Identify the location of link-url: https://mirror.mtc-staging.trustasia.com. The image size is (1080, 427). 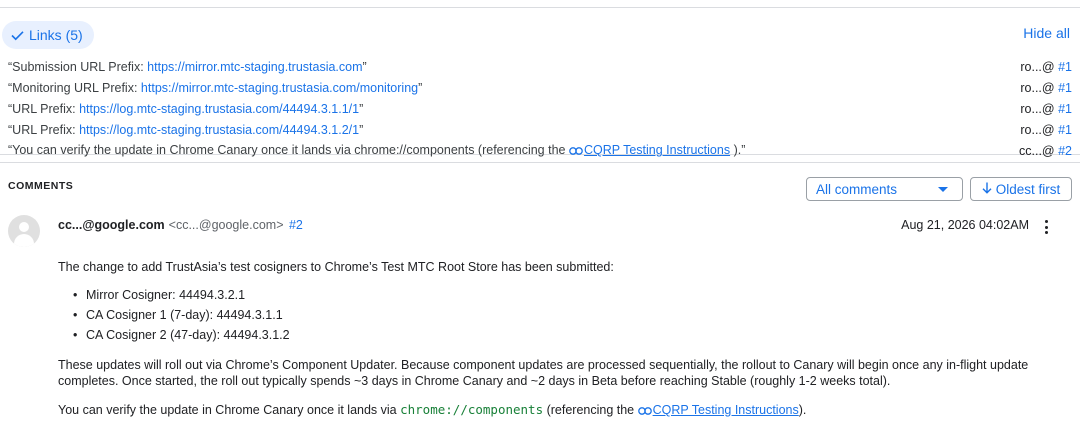
(254, 67).